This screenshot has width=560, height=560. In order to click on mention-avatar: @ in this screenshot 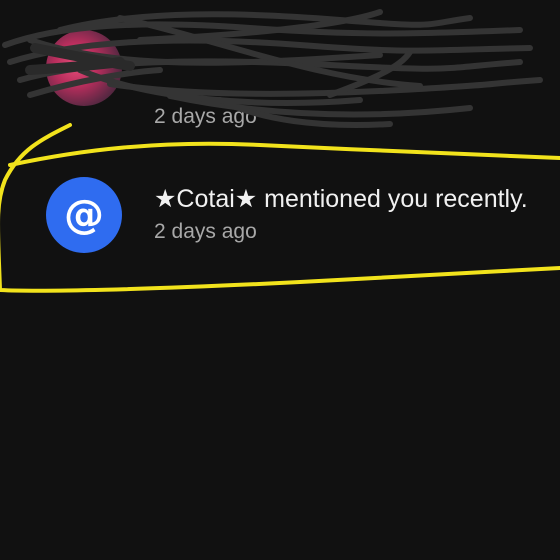, I will do `click(84, 215)`.